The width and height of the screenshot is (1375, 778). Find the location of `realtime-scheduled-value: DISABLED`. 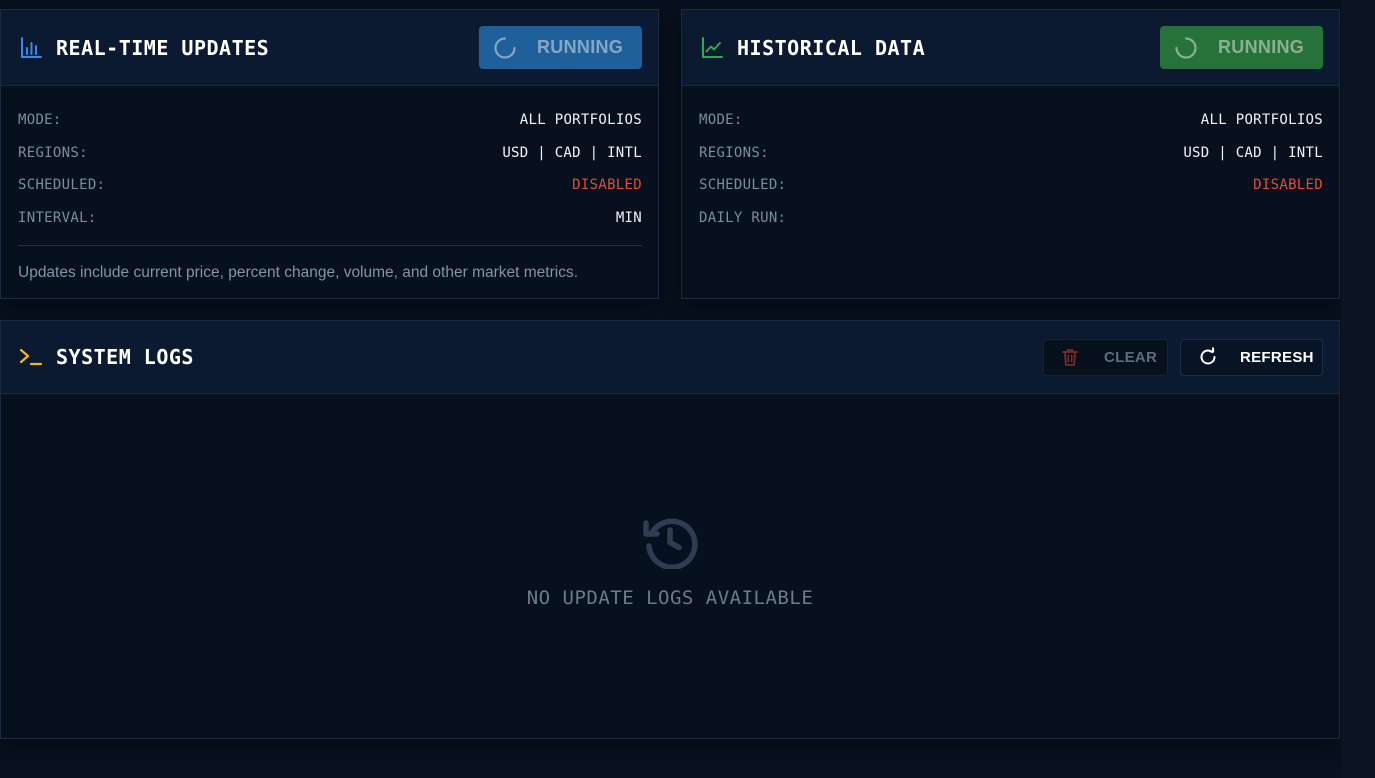

realtime-scheduled-value: DISABLED is located at coordinates (607, 185).